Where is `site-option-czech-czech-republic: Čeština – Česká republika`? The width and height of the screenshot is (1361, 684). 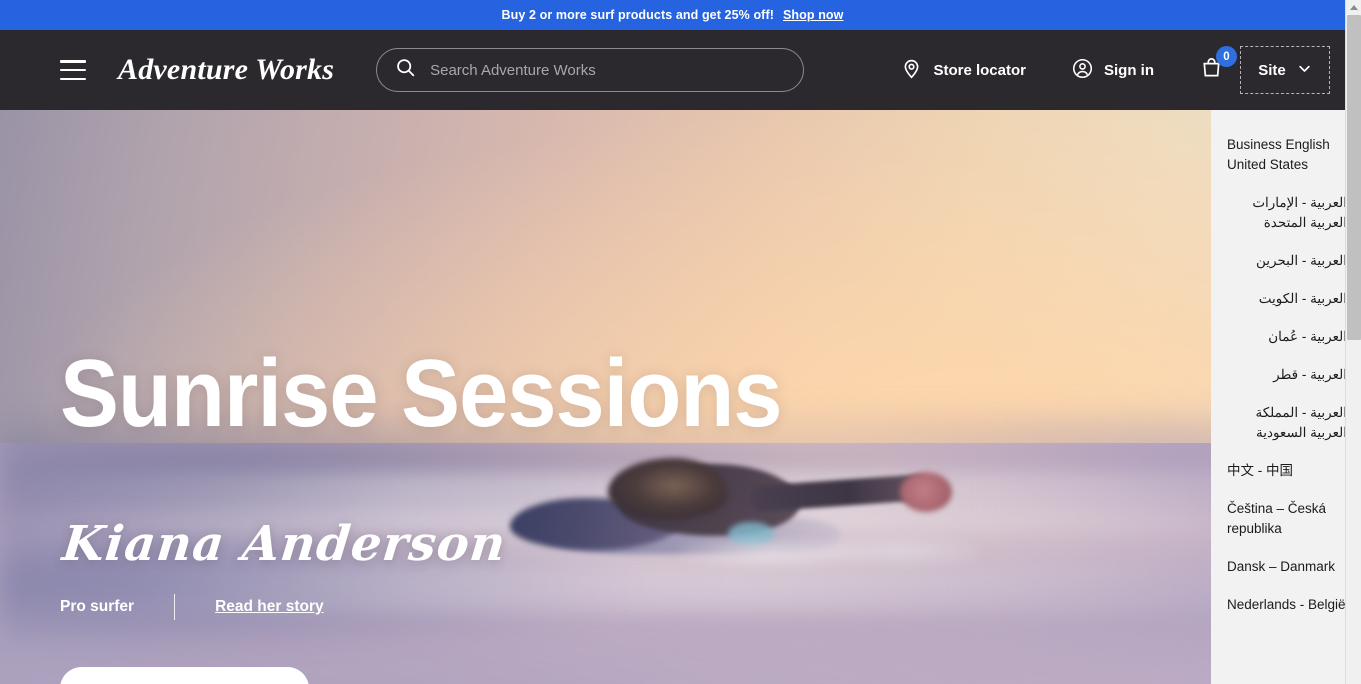
site-option-czech-czech-republic: Čeština – Česká republika is located at coordinates (1286, 519).